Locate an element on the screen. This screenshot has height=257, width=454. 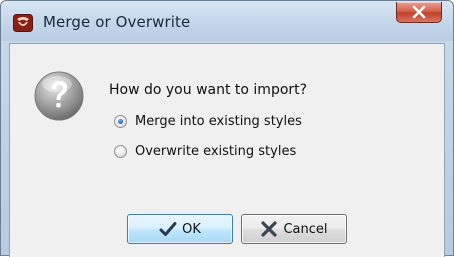
ok-label: OK is located at coordinates (191, 229).